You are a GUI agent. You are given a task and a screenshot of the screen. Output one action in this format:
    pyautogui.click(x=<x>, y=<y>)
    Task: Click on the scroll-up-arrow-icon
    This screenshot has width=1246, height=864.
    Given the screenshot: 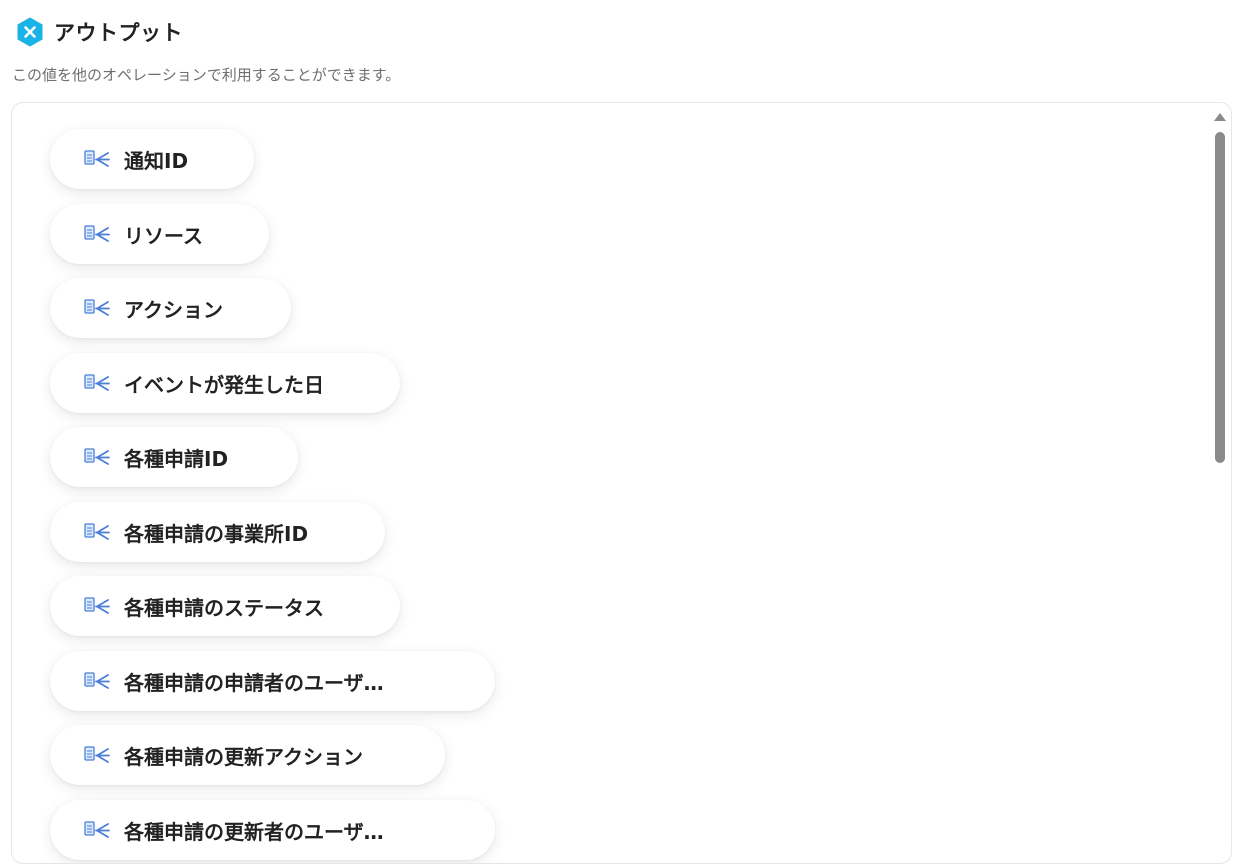 What is the action you would take?
    pyautogui.click(x=1220, y=117)
    